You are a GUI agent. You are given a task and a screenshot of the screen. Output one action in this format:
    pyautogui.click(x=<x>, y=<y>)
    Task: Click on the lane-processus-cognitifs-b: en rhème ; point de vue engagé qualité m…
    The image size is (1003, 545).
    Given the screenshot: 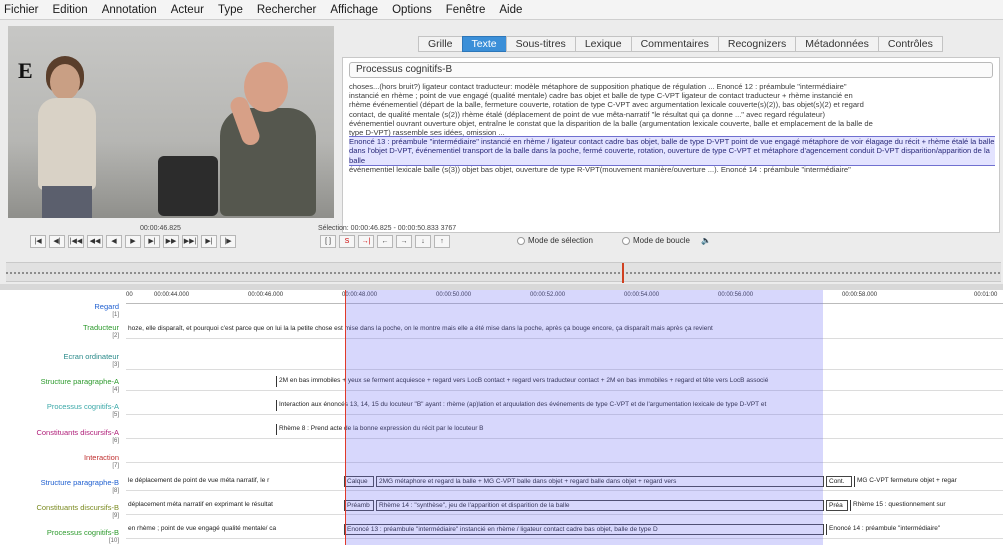 What is the action you would take?
    pyautogui.click(x=564, y=528)
    